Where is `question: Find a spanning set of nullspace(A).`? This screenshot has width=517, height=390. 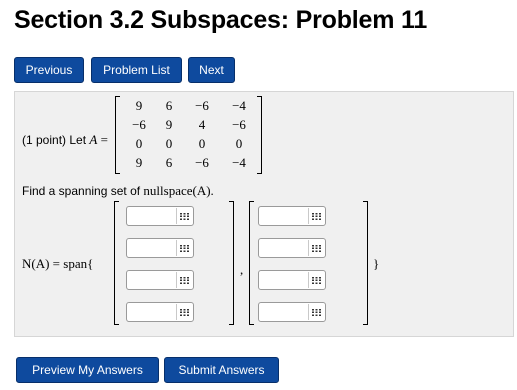 question: Find a spanning set of nullspace(A). is located at coordinates (118, 191).